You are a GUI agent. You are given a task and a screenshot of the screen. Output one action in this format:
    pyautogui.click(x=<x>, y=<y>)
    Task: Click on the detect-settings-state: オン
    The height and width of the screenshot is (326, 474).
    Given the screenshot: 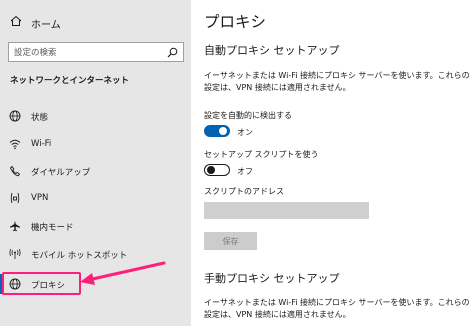 What is the action you would take?
    pyautogui.click(x=245, y=132)
    